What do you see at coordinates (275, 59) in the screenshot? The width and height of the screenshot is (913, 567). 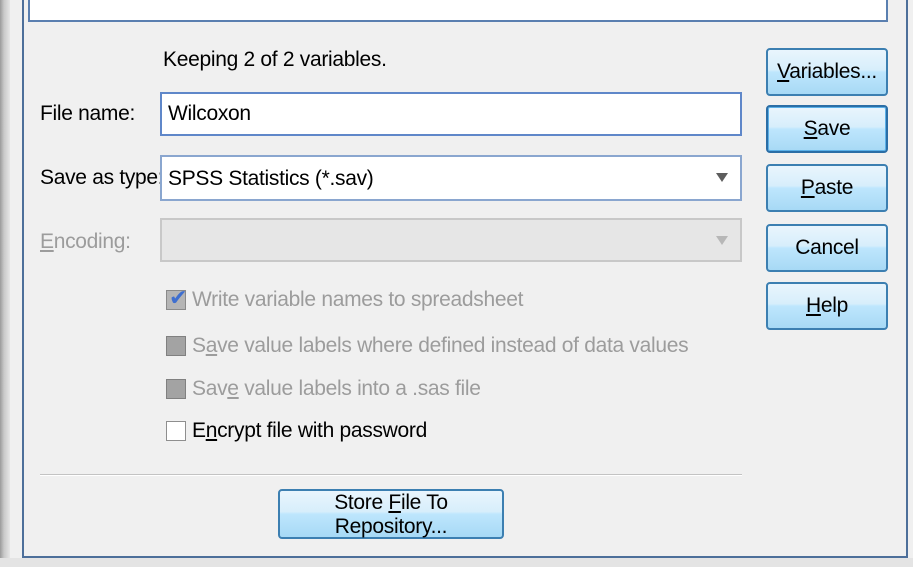 I see `keeping-variables-status: Keeping 2 of 2 variables.` at bounding box center [275, 59].